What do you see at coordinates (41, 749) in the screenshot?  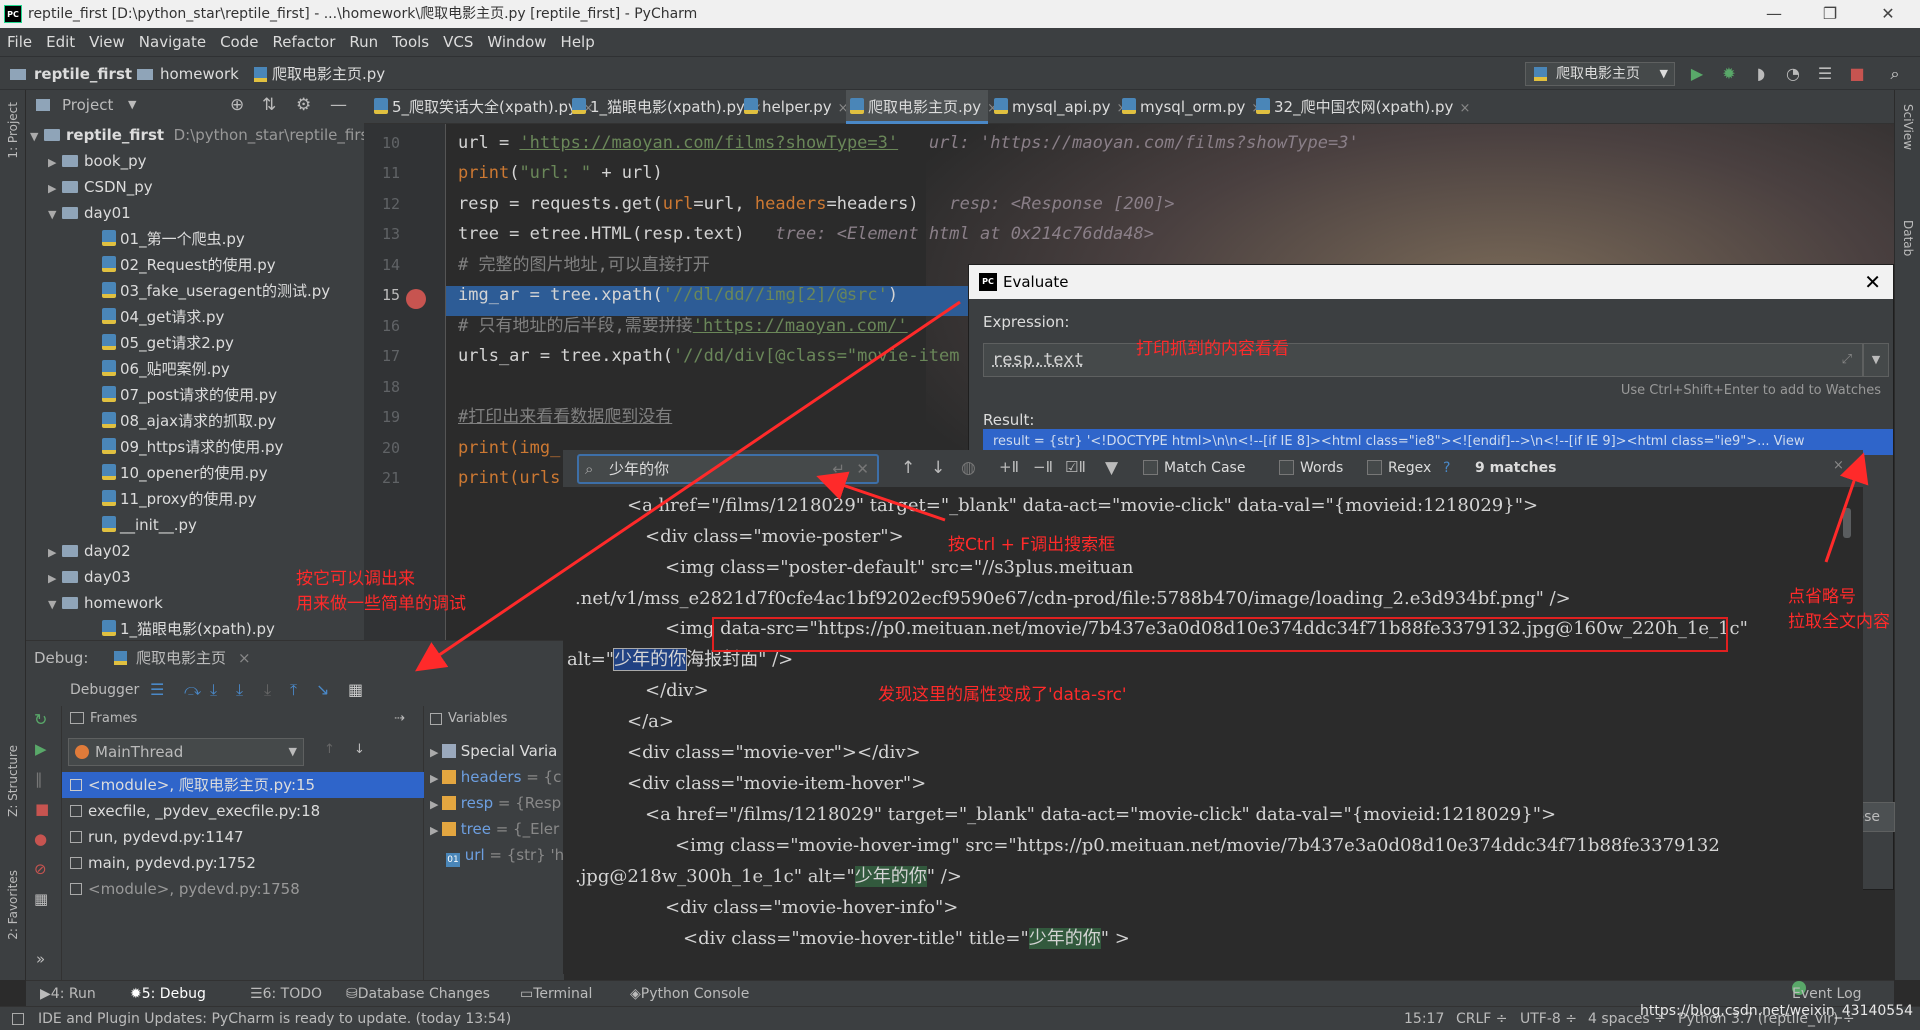 I see `resume-icon: ▶` at bounding box center [41, 749].